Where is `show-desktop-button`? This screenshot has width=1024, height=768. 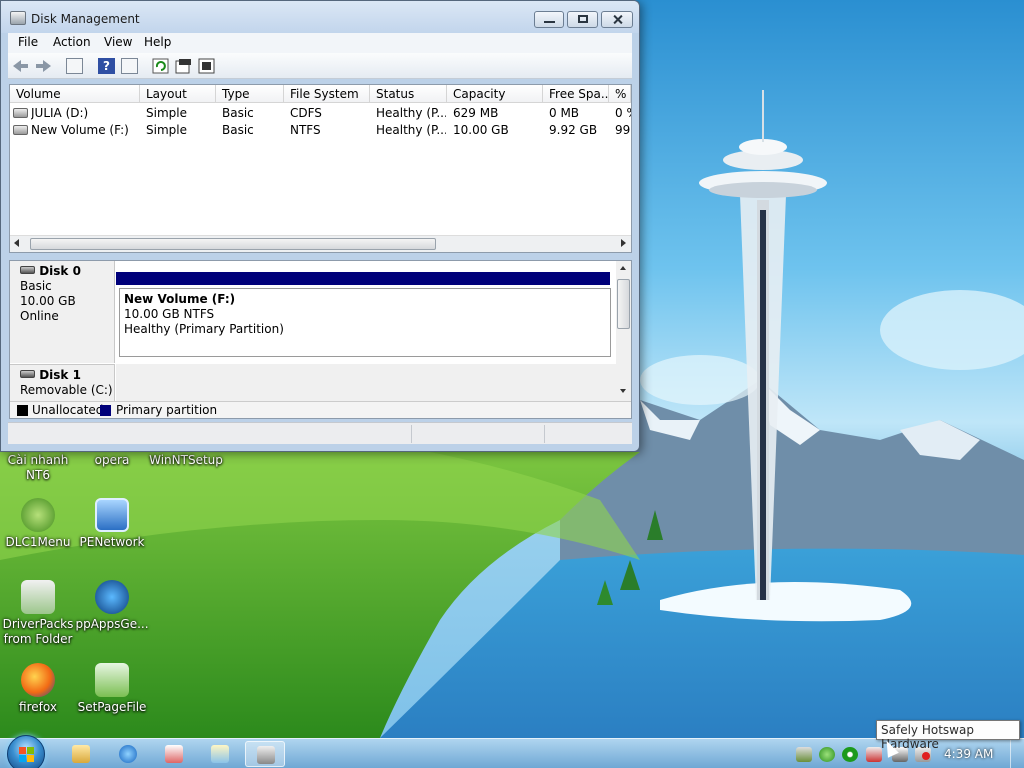 show-desktop-button is located at coordinates (1017, 753).